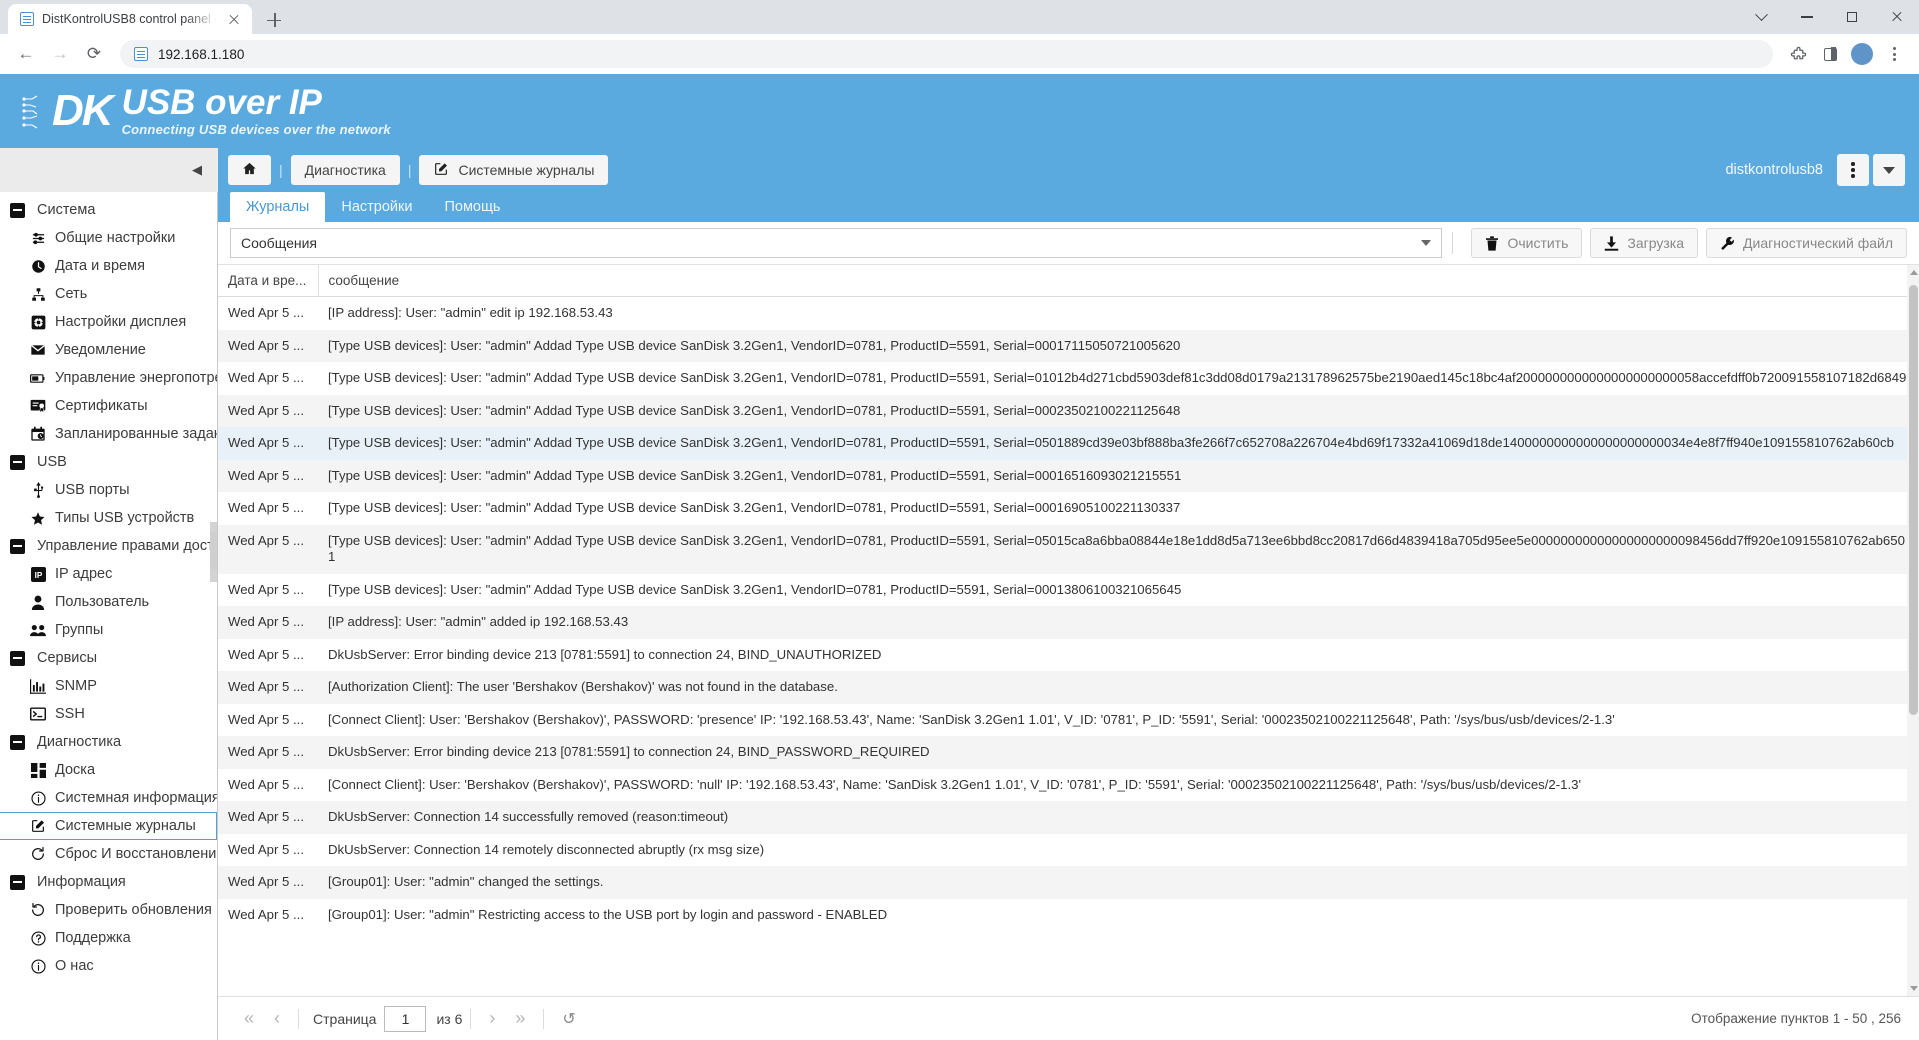  Describe the element at coordinates (1830, 54) in the screenshot. I see `side-panel-icon` at that location.